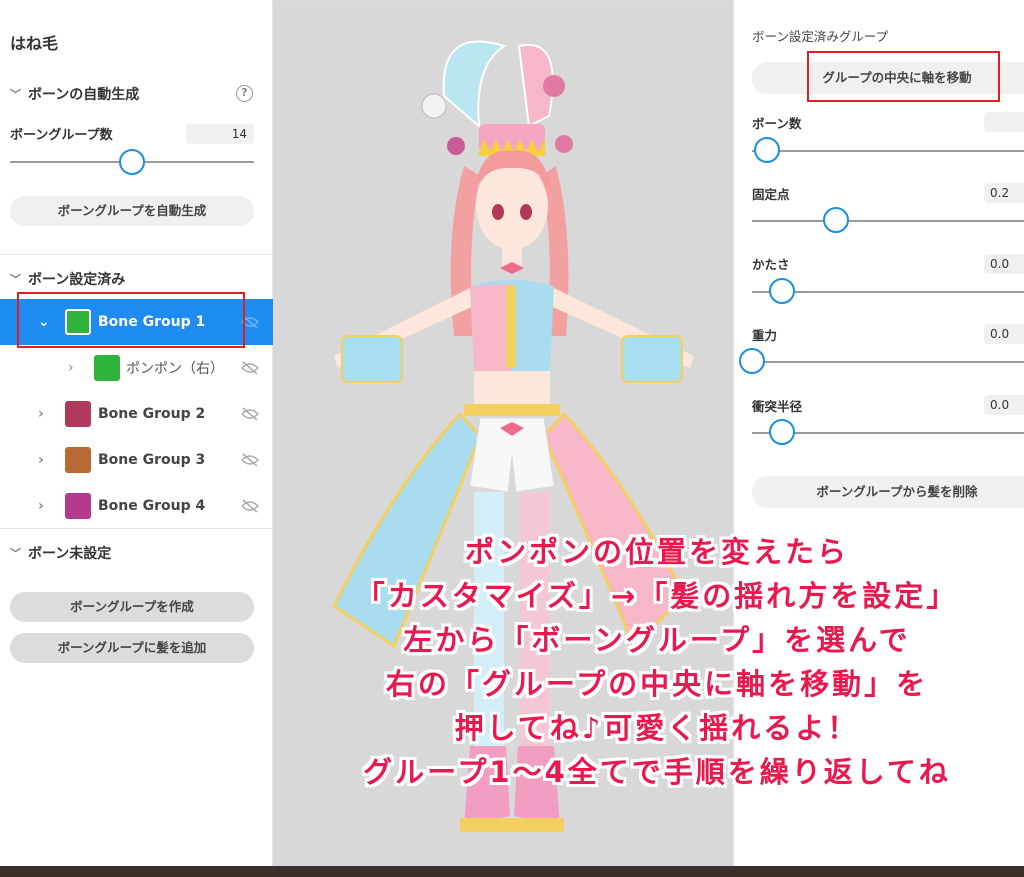 This screenshot has height=877, width=1024. What do you see at coordinates (657, 684) in the screenshot?
I see `caption-line-4: 右の「グループの中央に軸を移動」を` at bounding box center [657, 684].